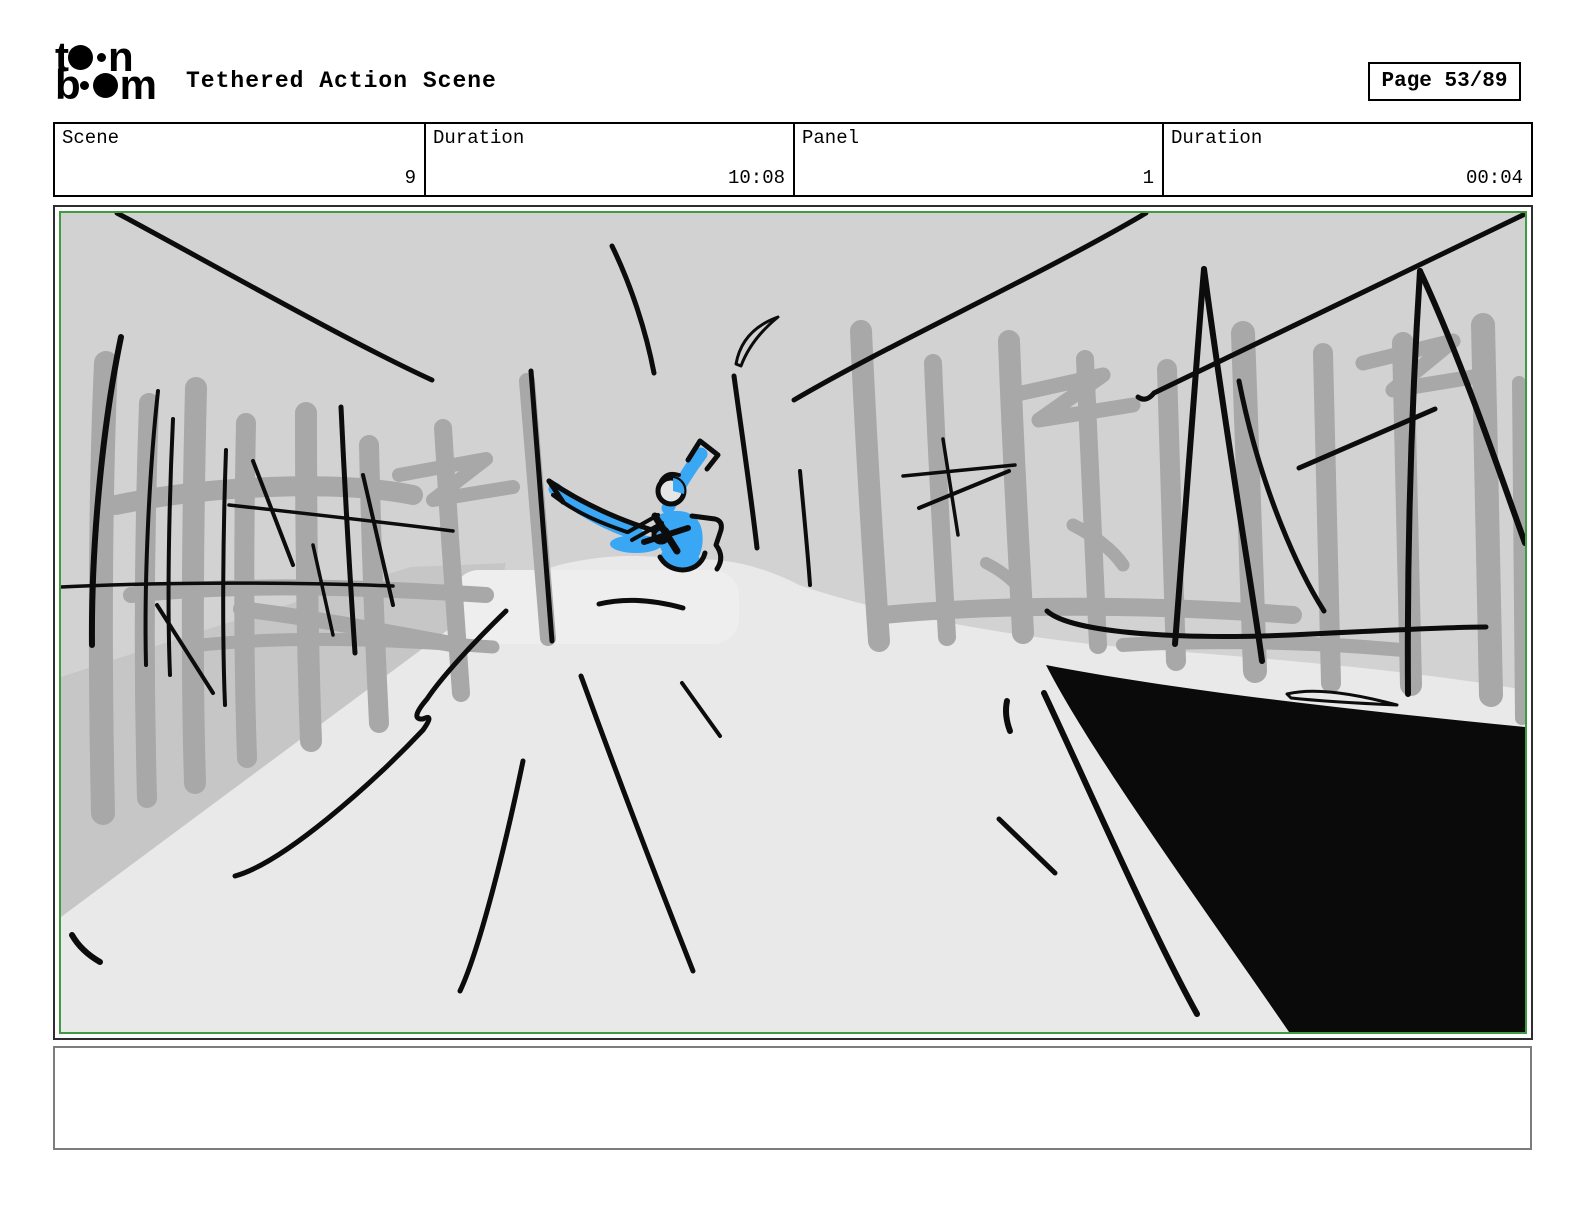 The width and height of the screenshot is (1584, 1224). Describe the element at coordinates (756, 178) in the screenshot. I see `meta-value: 10:08` at that location.